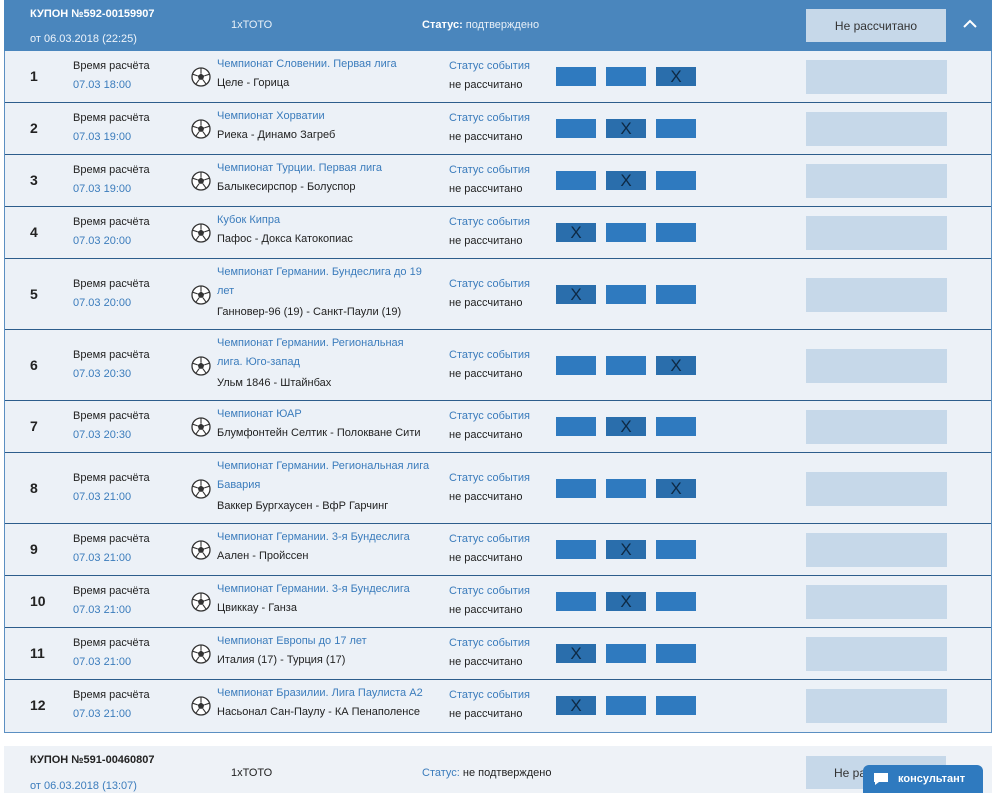  I want to click on chevron-up-icon, so click(970, 24).